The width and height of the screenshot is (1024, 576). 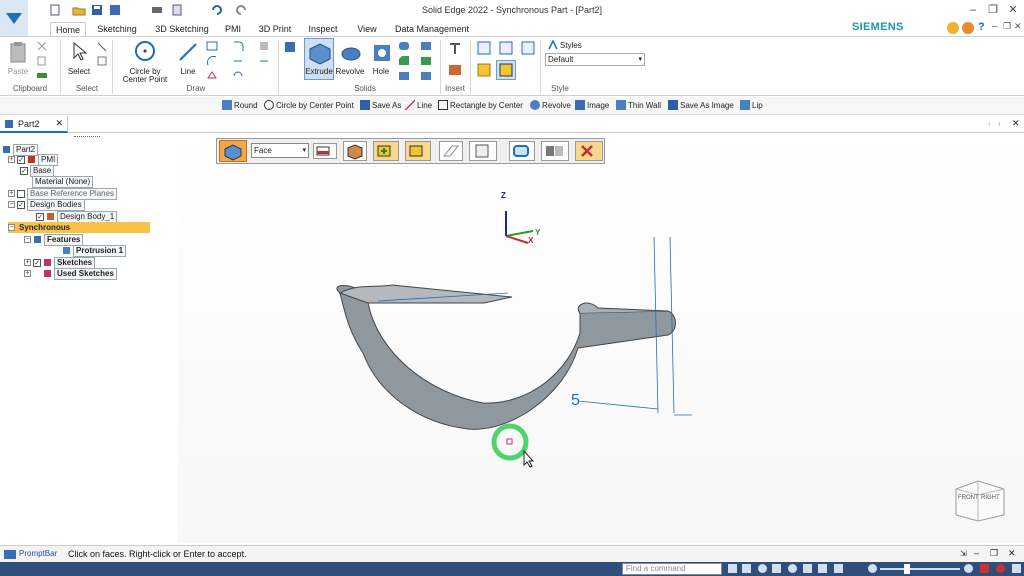 I want to click on new-icon, so click(x=55, y=10).